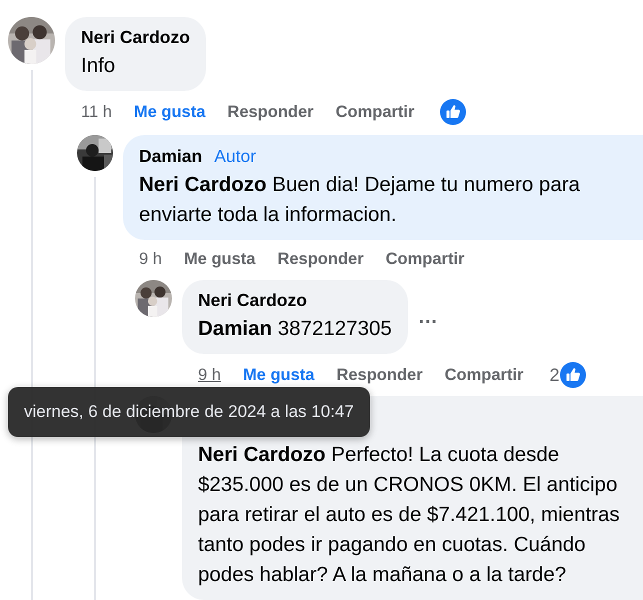 The image size is (643, 600). I want to click on comment-text: Info, so click(98, 66).